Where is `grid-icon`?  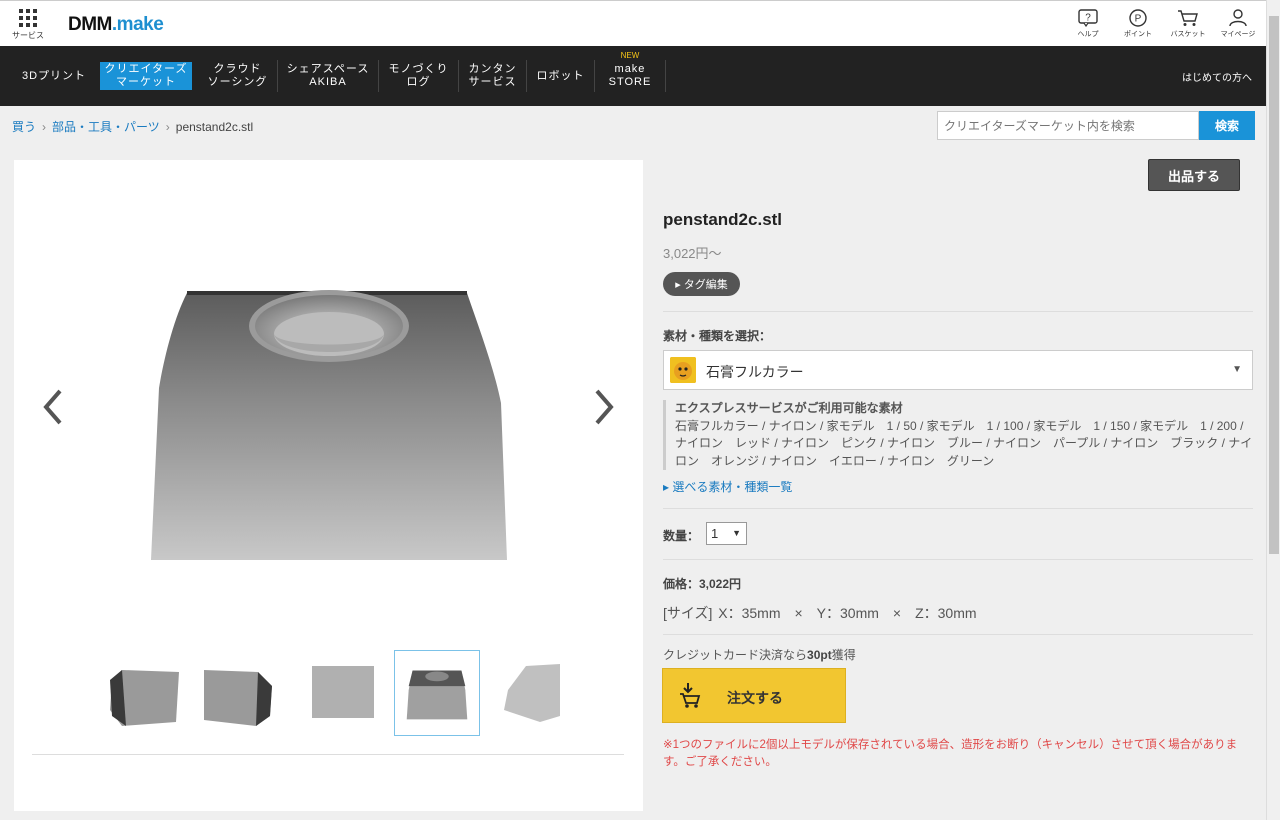 grid-icon is located at coordinates (28, 18).